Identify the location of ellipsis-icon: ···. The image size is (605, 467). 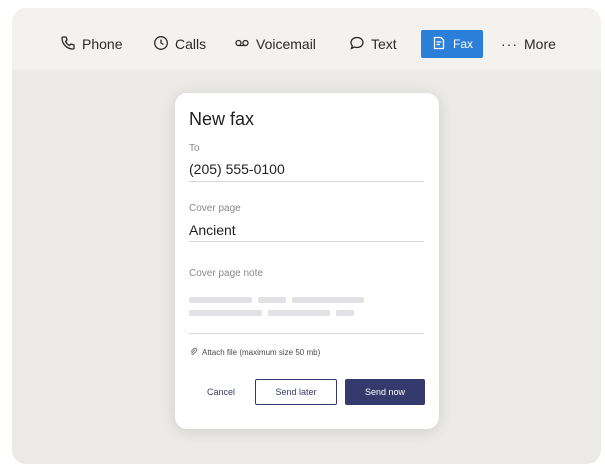
(509, 44).